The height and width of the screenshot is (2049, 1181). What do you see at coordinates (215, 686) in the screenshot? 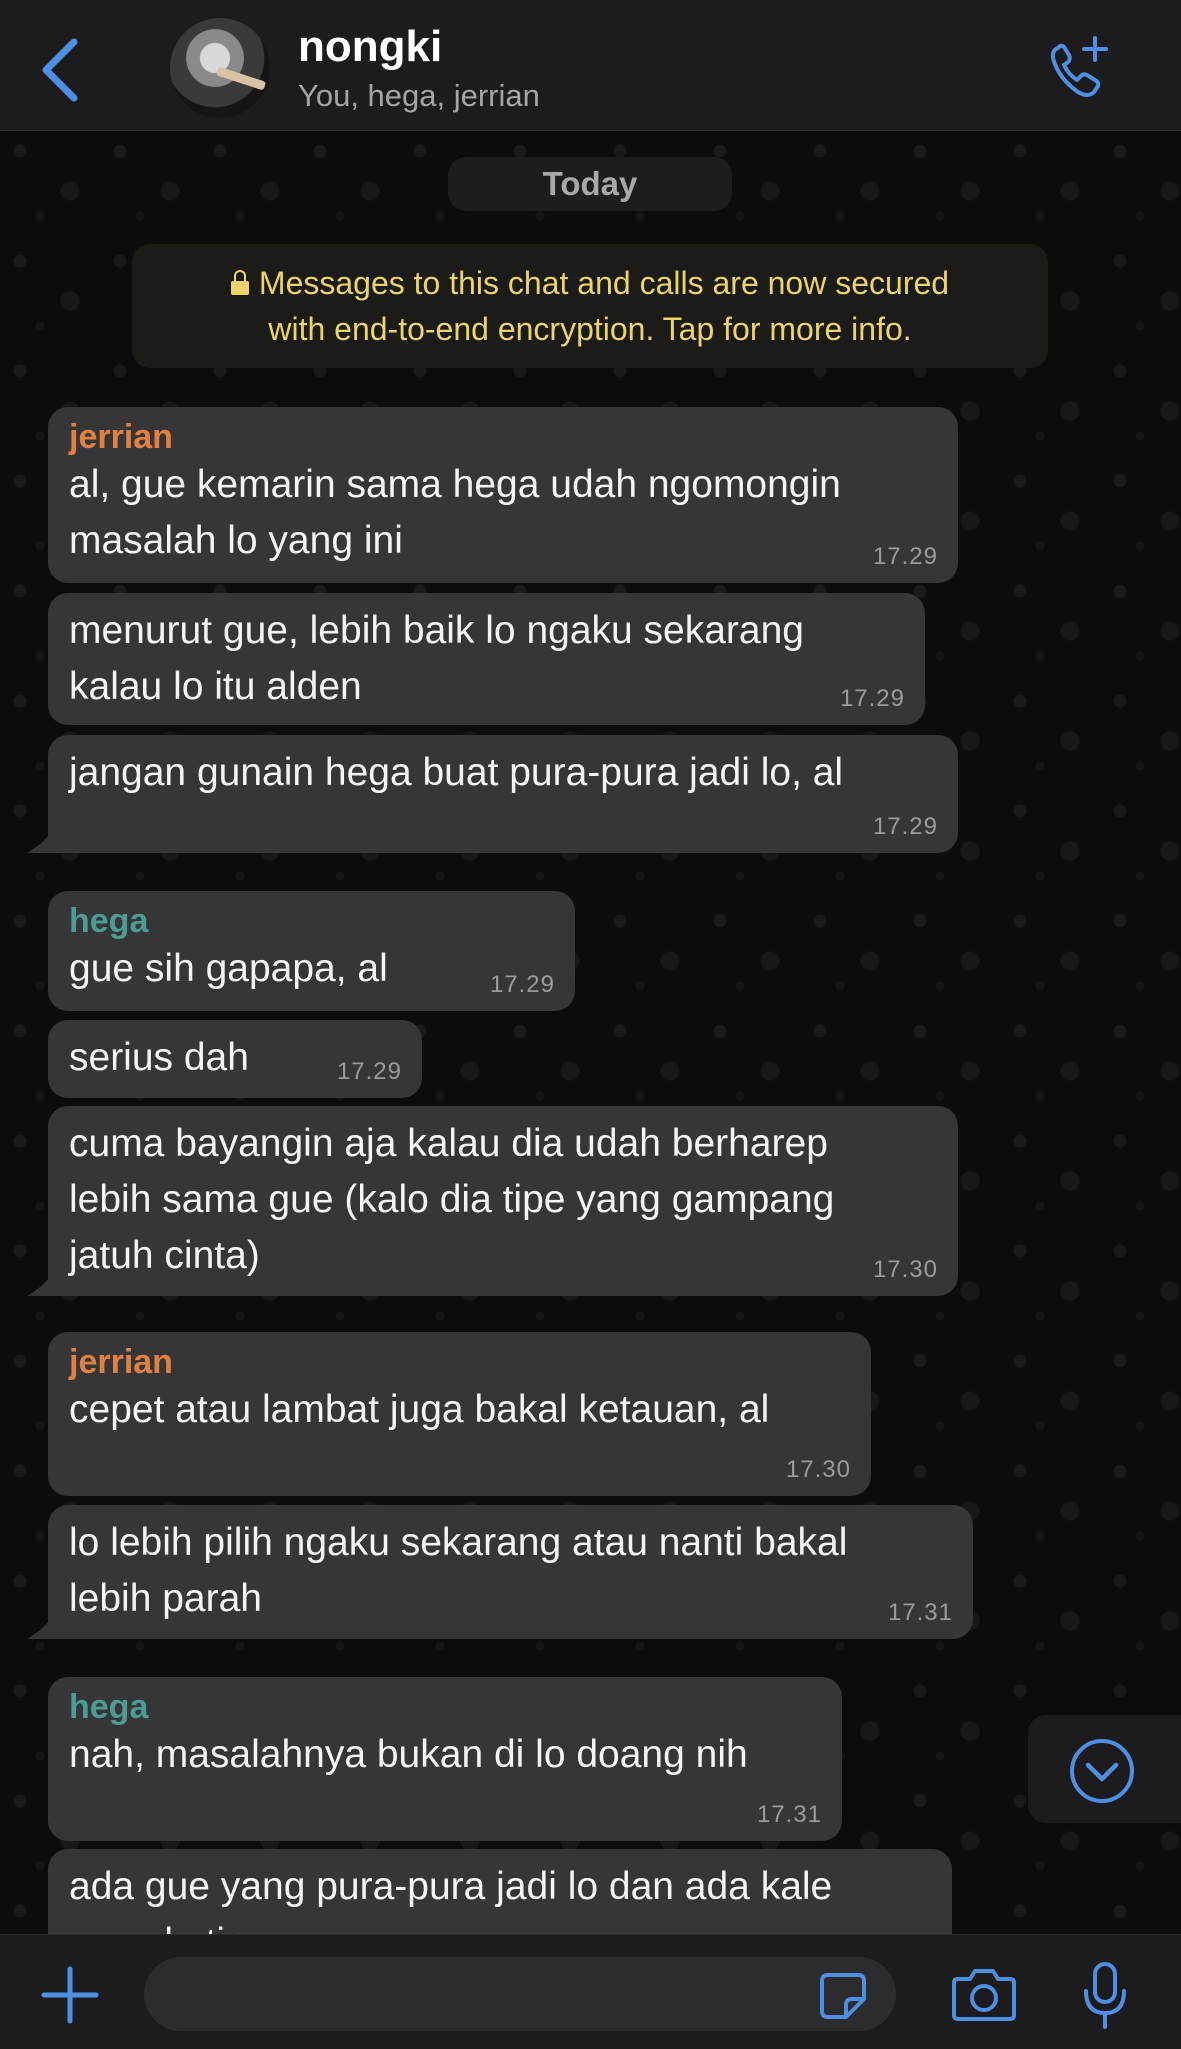
I see `message-text: kalau lo itu alden` at bounding box center [215, 686].